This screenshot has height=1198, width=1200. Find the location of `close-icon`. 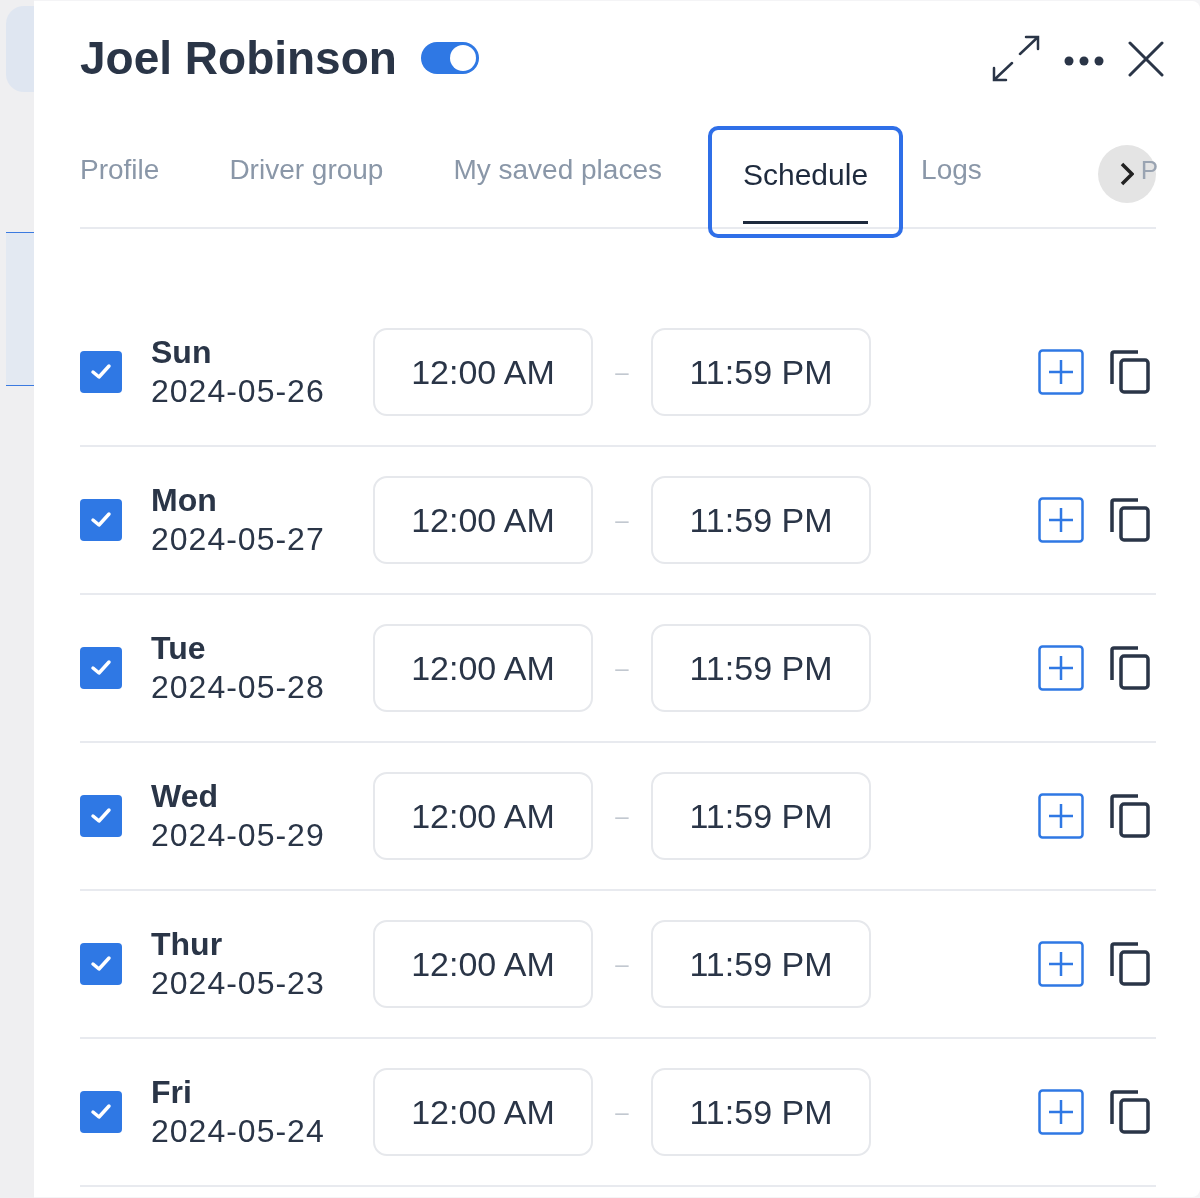

close-icon is located at coordinates (1146, 59).